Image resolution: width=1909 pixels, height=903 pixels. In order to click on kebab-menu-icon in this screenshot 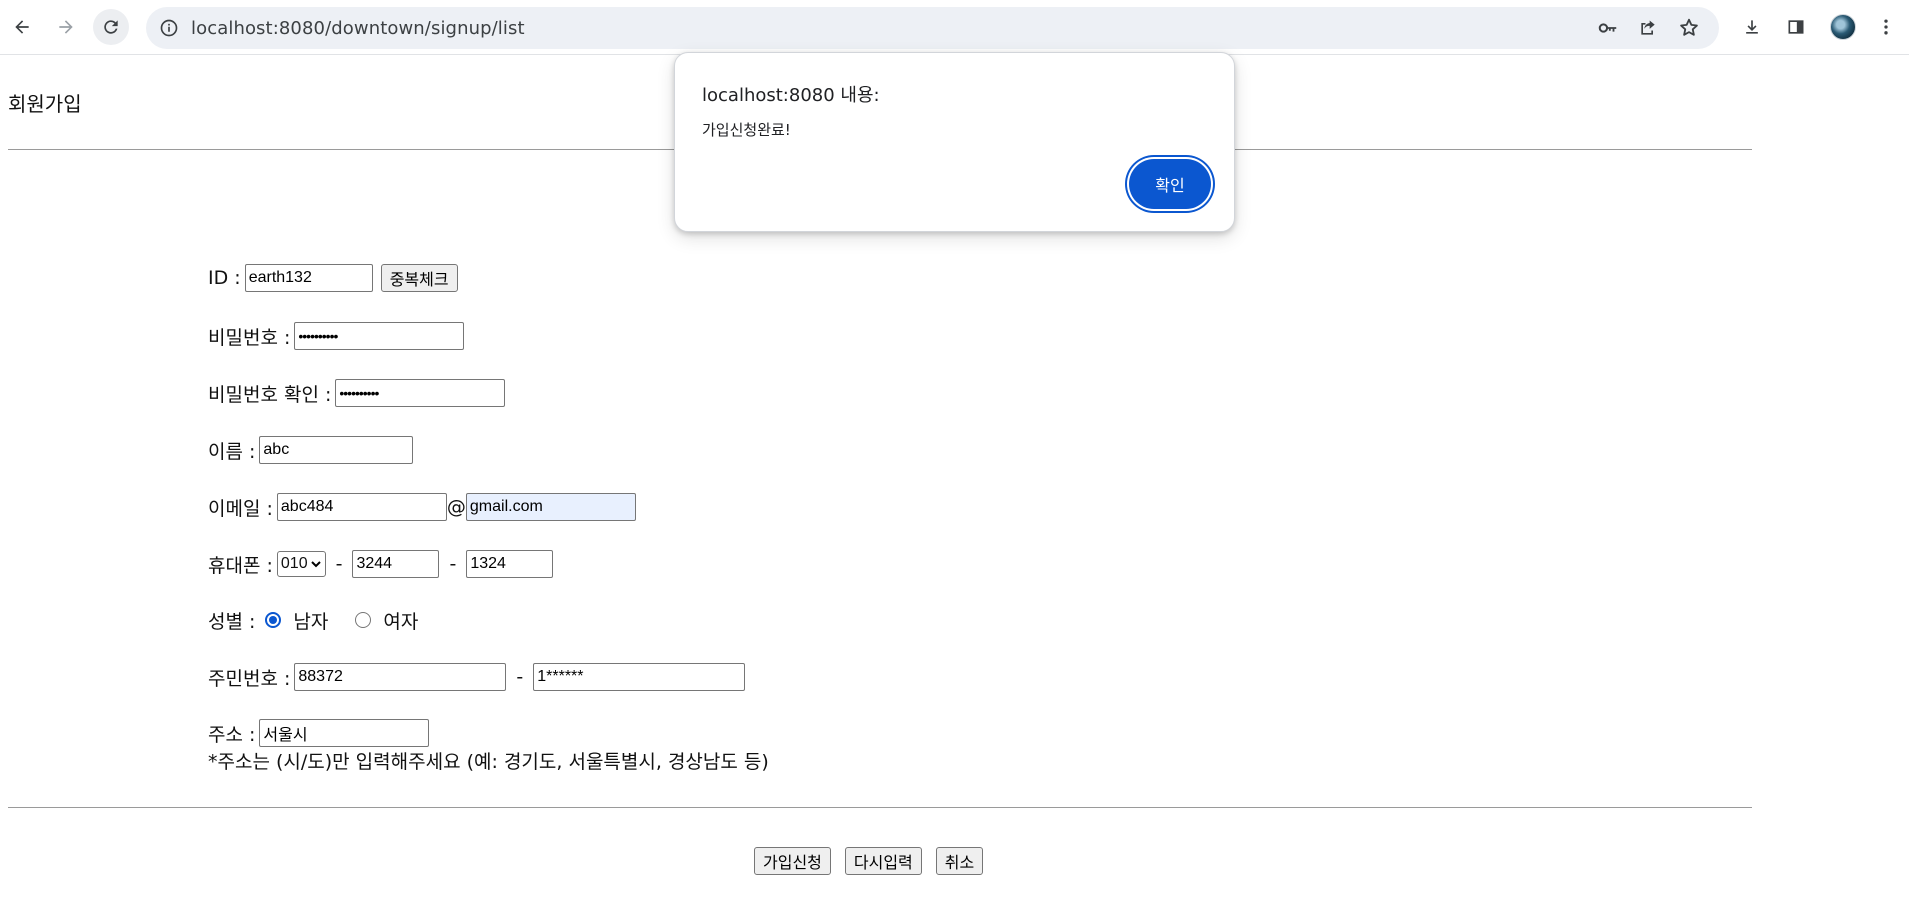, I will do `click(1886, 27)`.